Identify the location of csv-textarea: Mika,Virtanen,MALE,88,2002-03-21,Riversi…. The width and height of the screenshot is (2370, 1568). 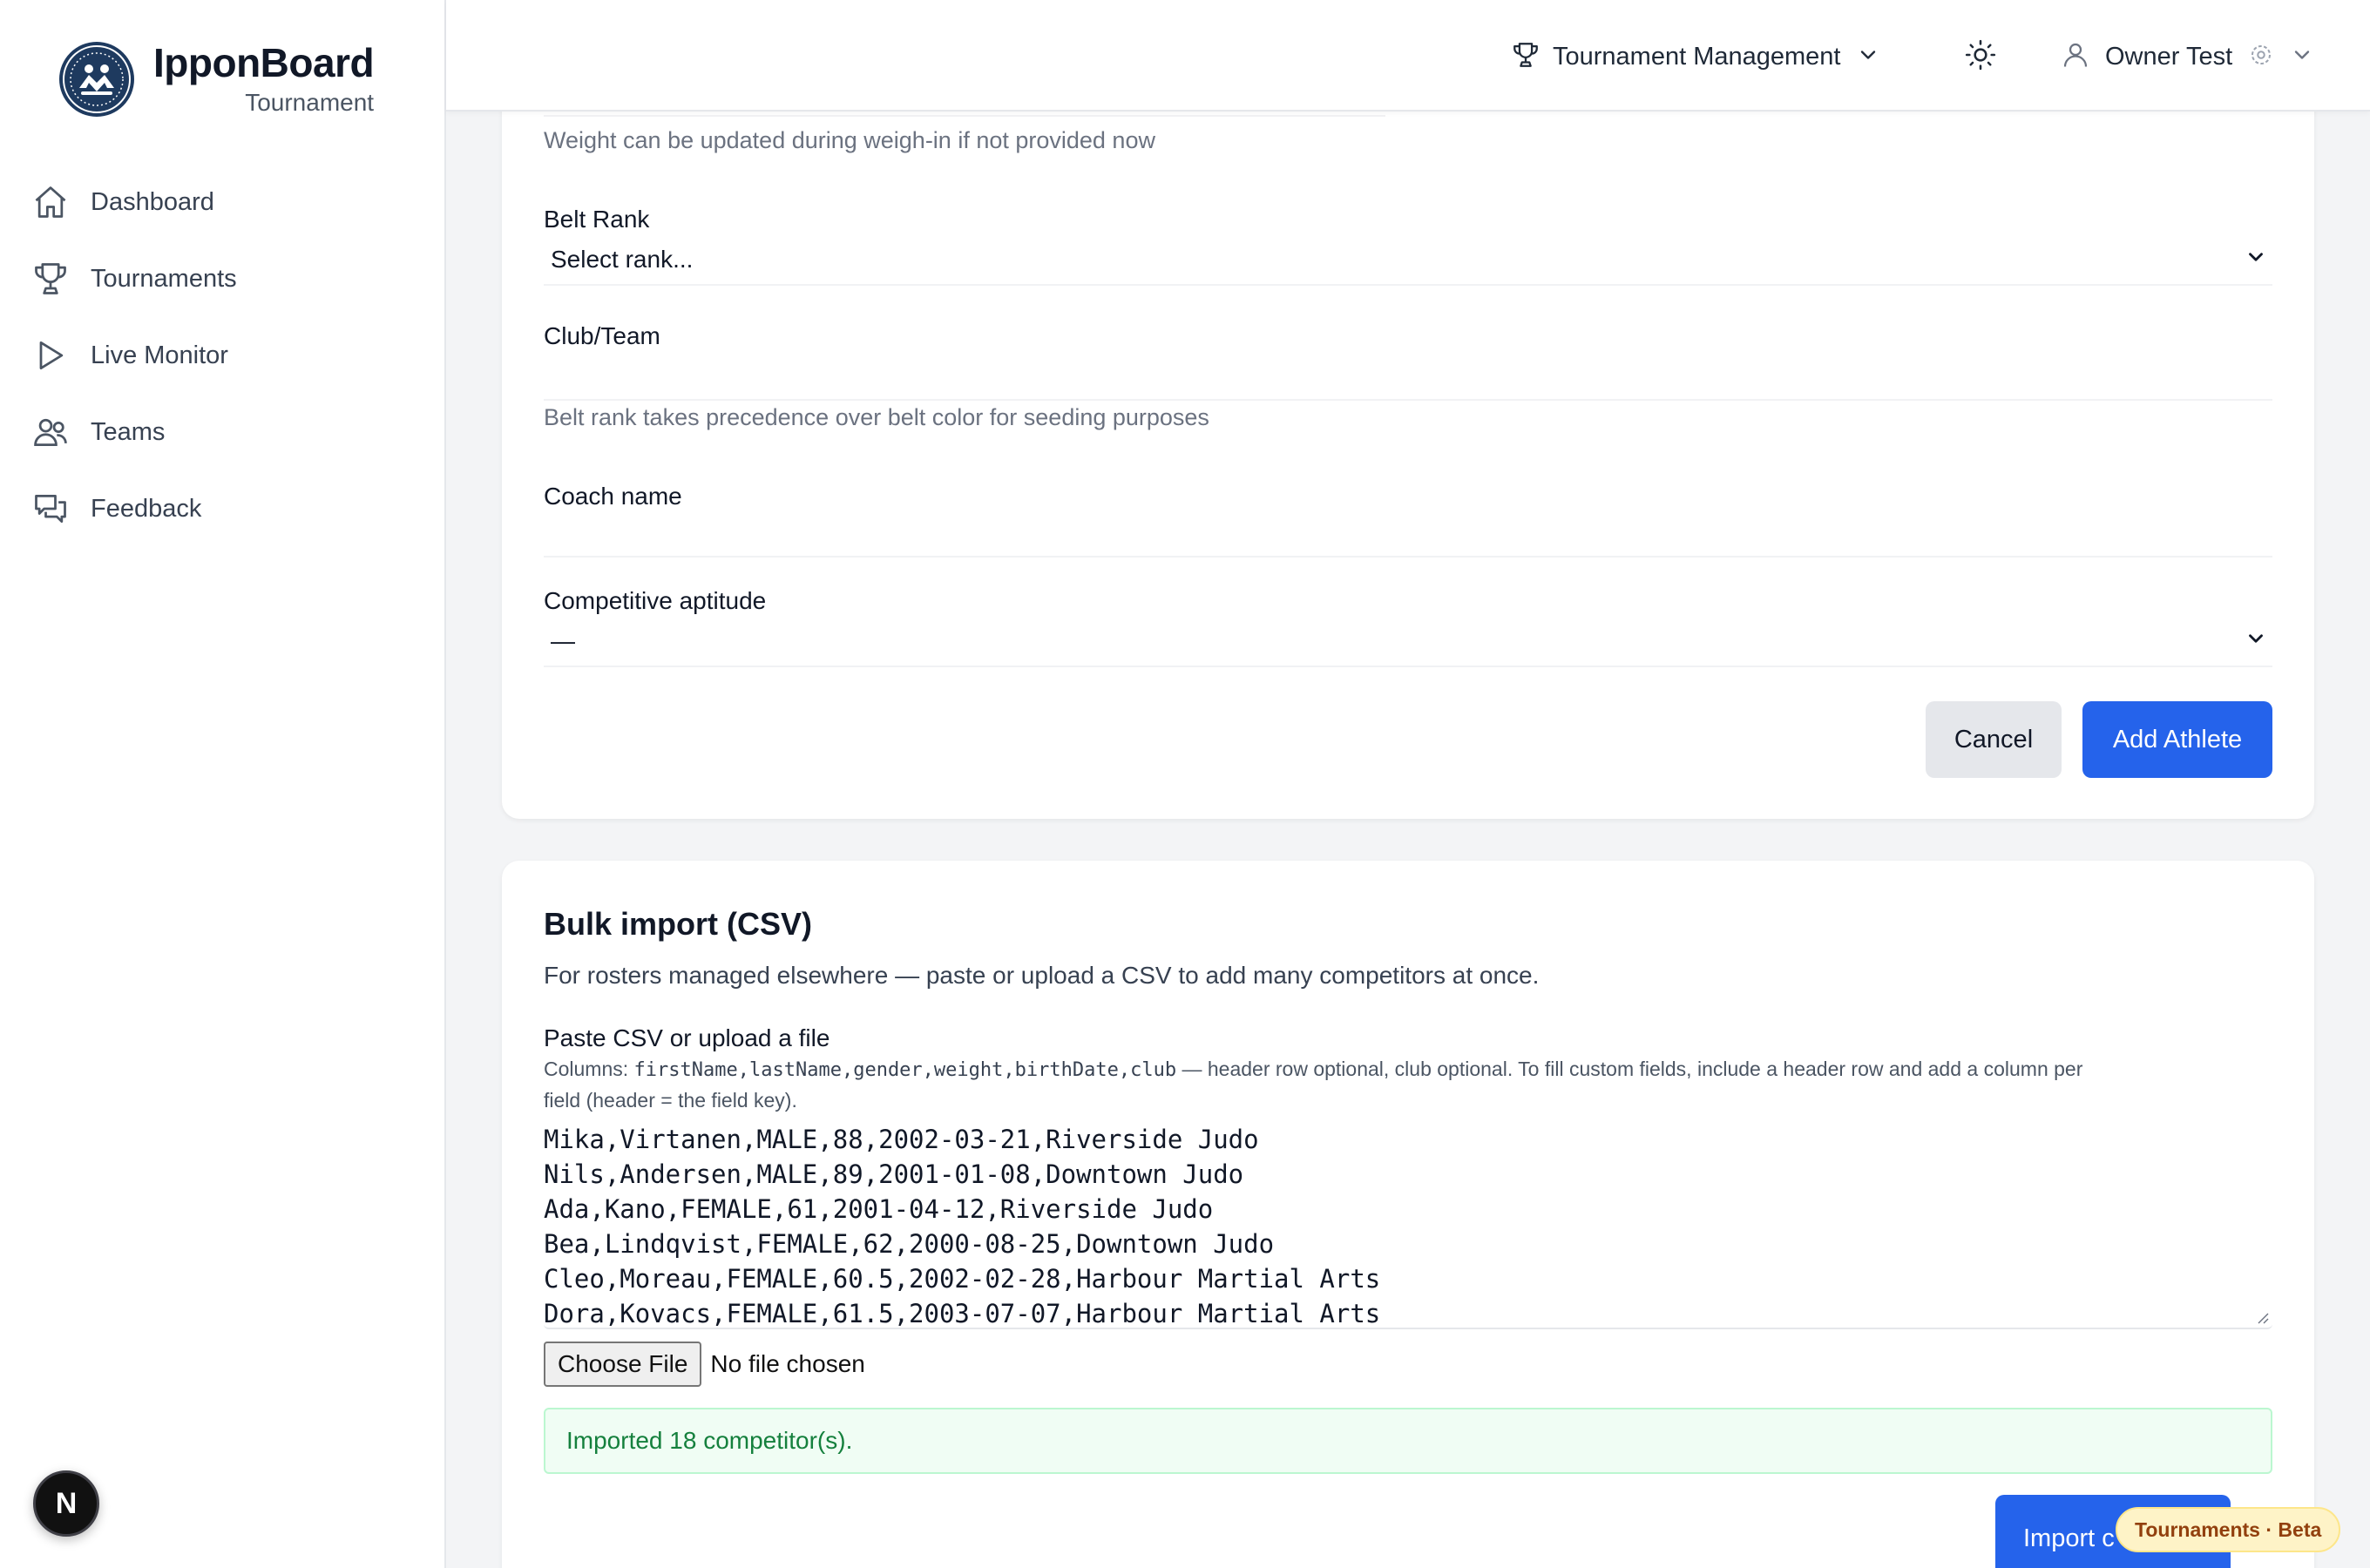
(1408, 1225).